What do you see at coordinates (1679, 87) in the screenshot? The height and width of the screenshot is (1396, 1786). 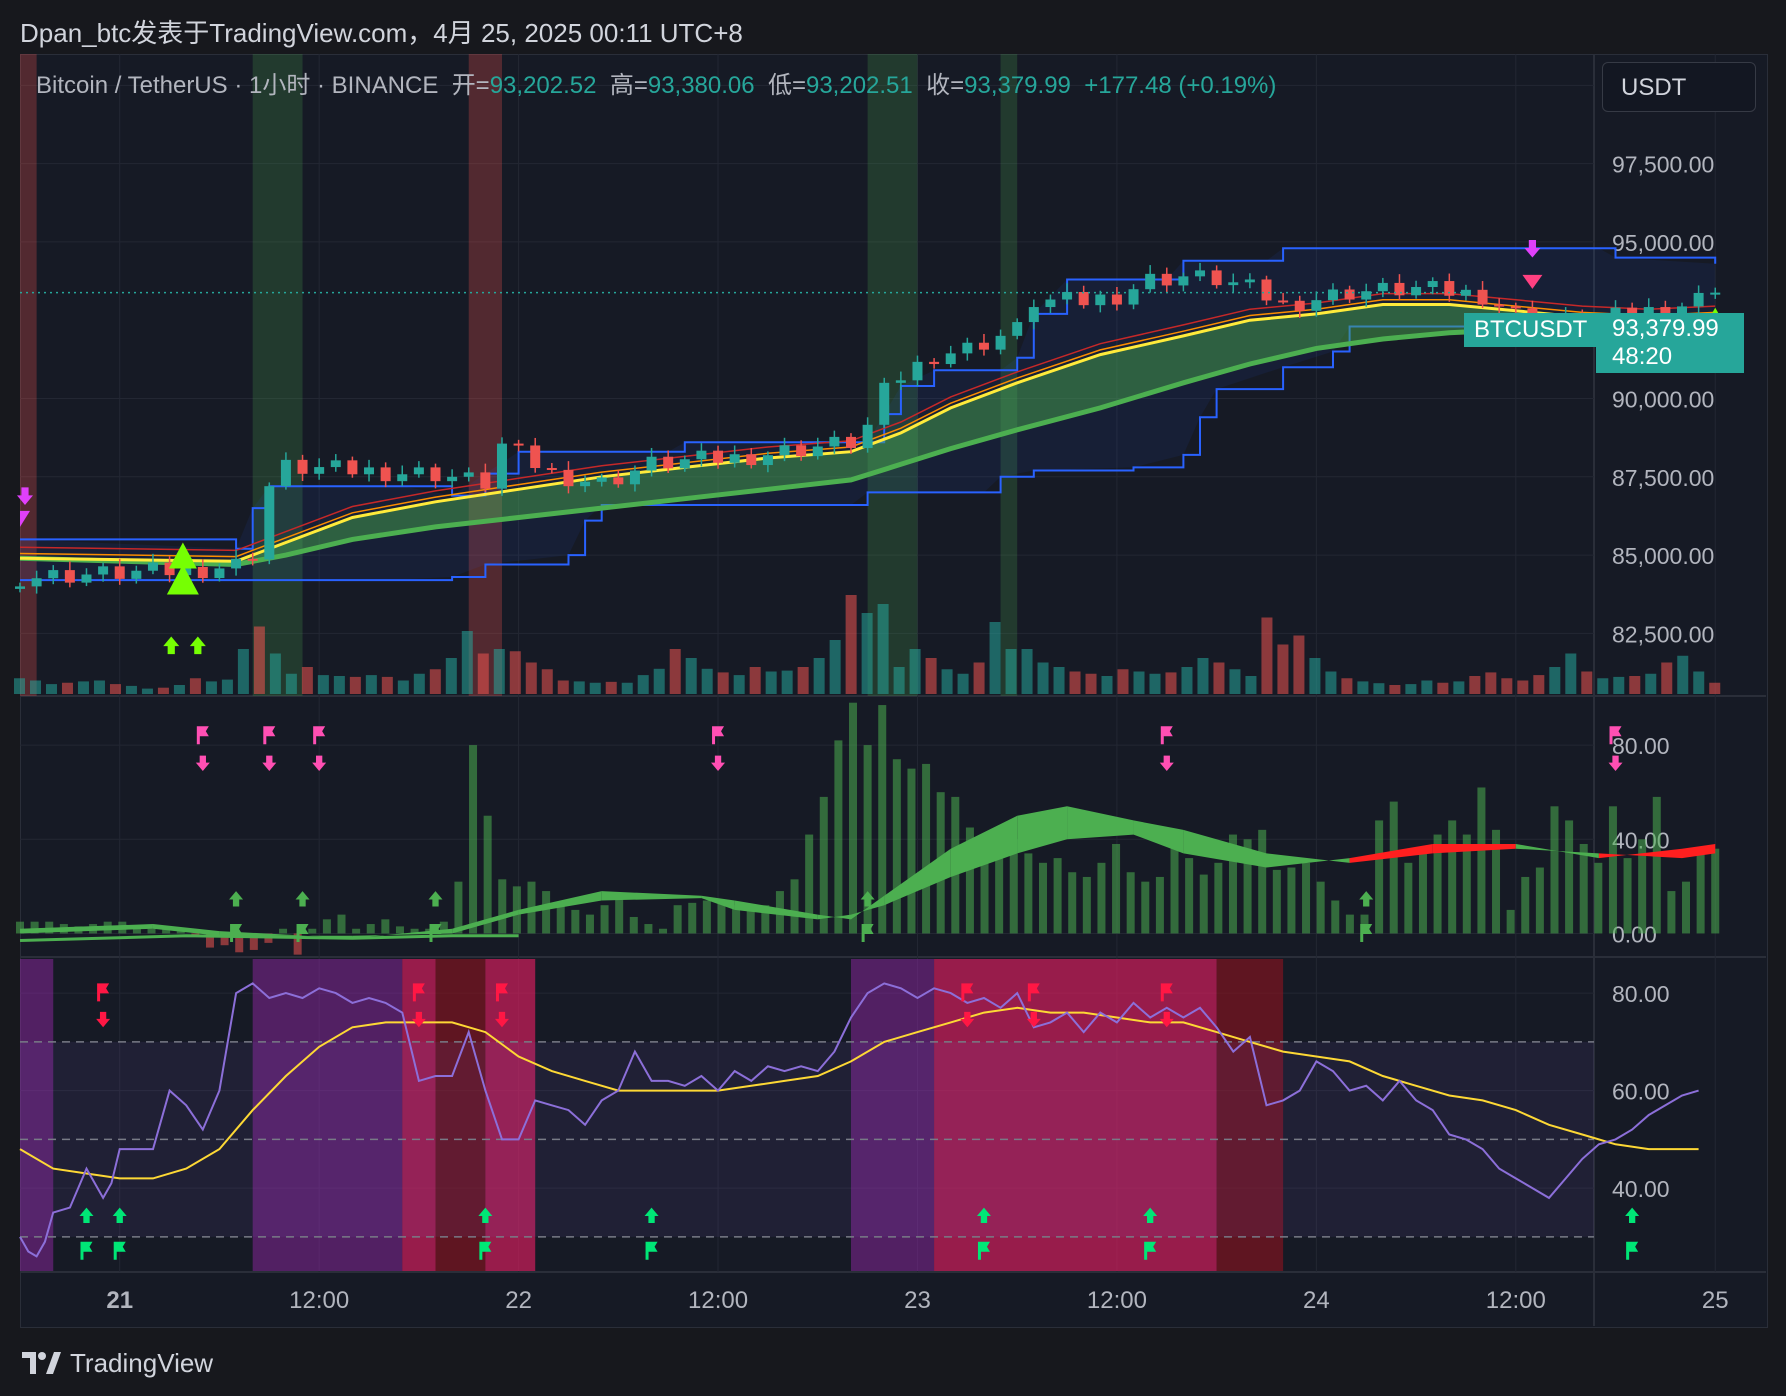 I see `currency-selector: USDT` at bounding box center [1679, 87].